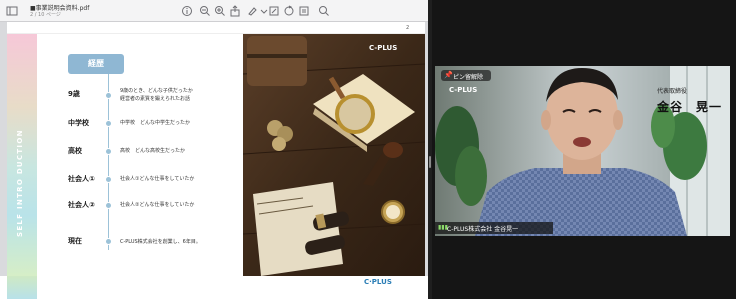 The image size is (736, 299). I want to click on unpin-button: 📌 ピン留解除, so click(466, 75).